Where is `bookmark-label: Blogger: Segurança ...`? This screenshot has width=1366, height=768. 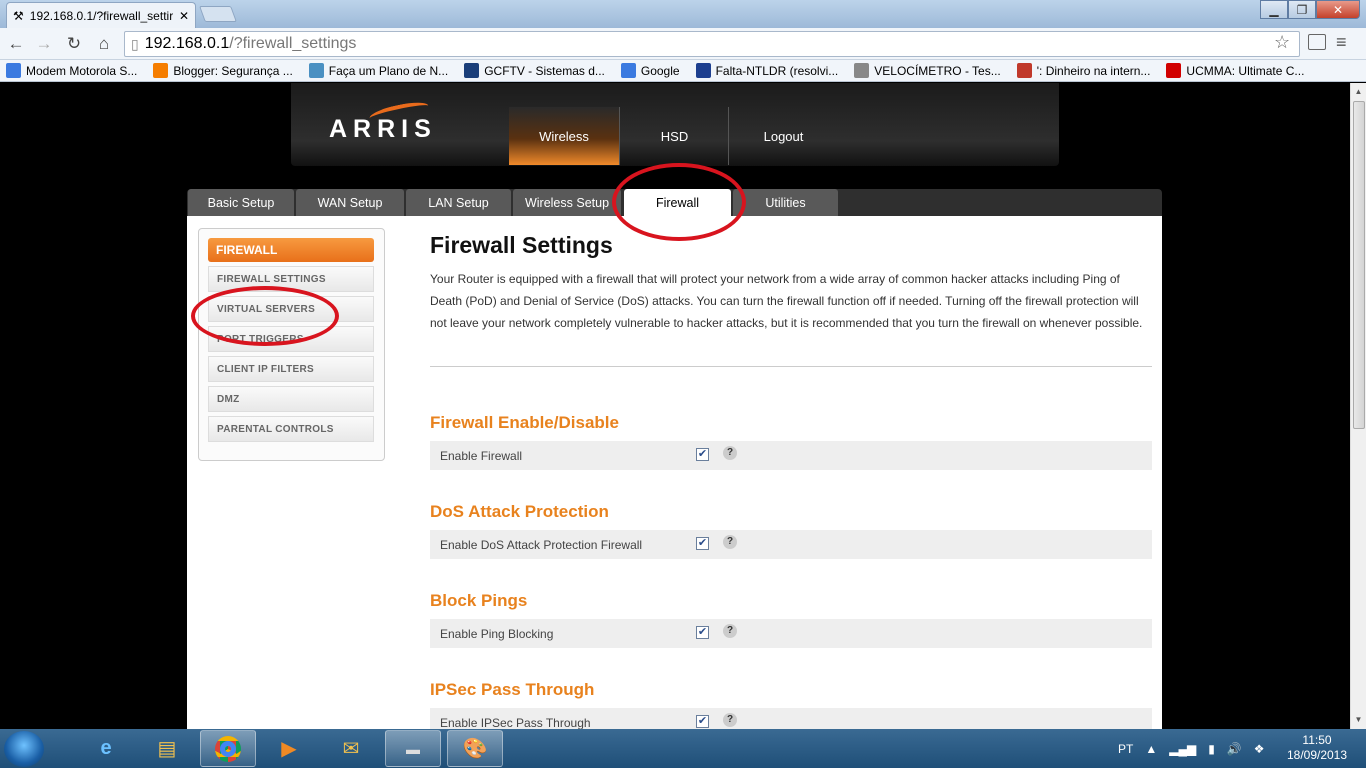
bookmark-label: Blogger: Segurança ... is located at coordinates (233, 70).